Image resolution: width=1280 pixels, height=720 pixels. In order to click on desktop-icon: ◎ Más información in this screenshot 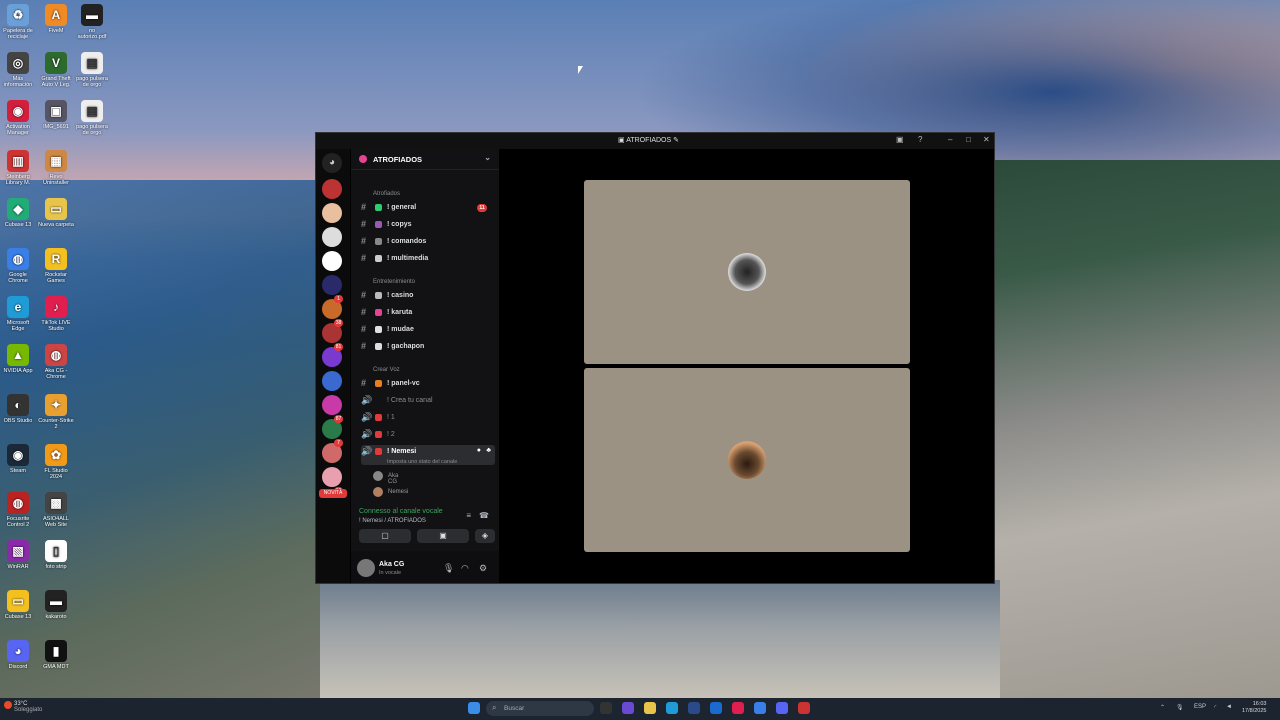, I will do `click(18, 70)`.